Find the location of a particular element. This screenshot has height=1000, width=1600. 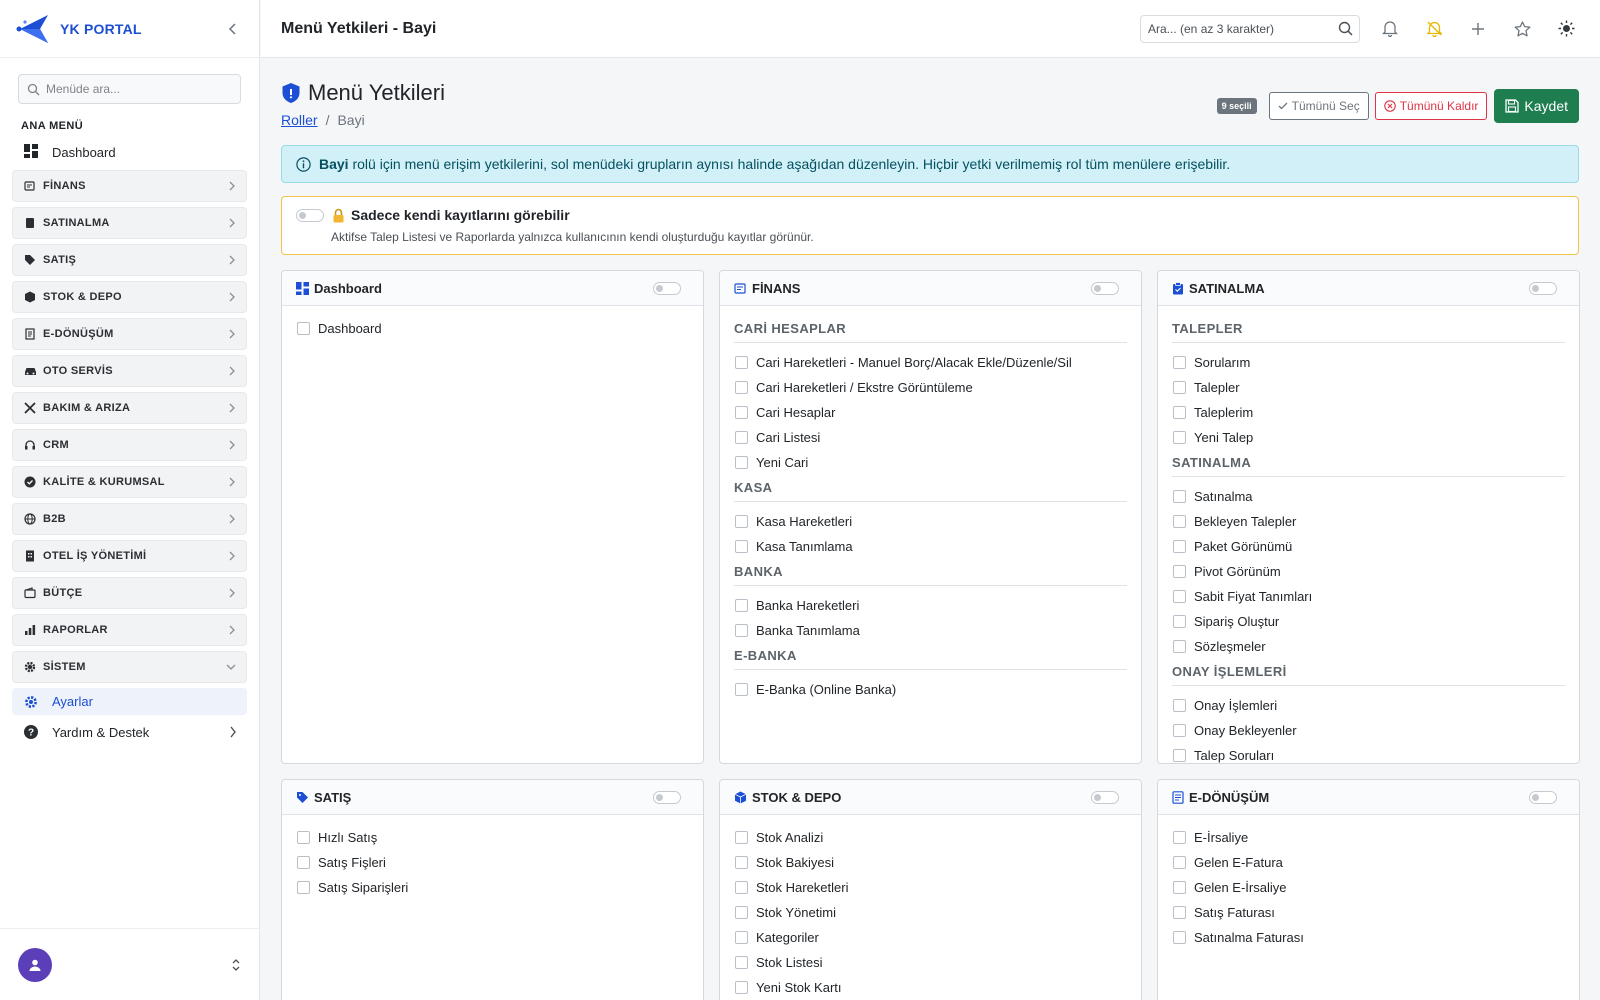

permission-item: Cari Hareketleri / Ekstre Görüntüleme is located at coordinates (930, 387).